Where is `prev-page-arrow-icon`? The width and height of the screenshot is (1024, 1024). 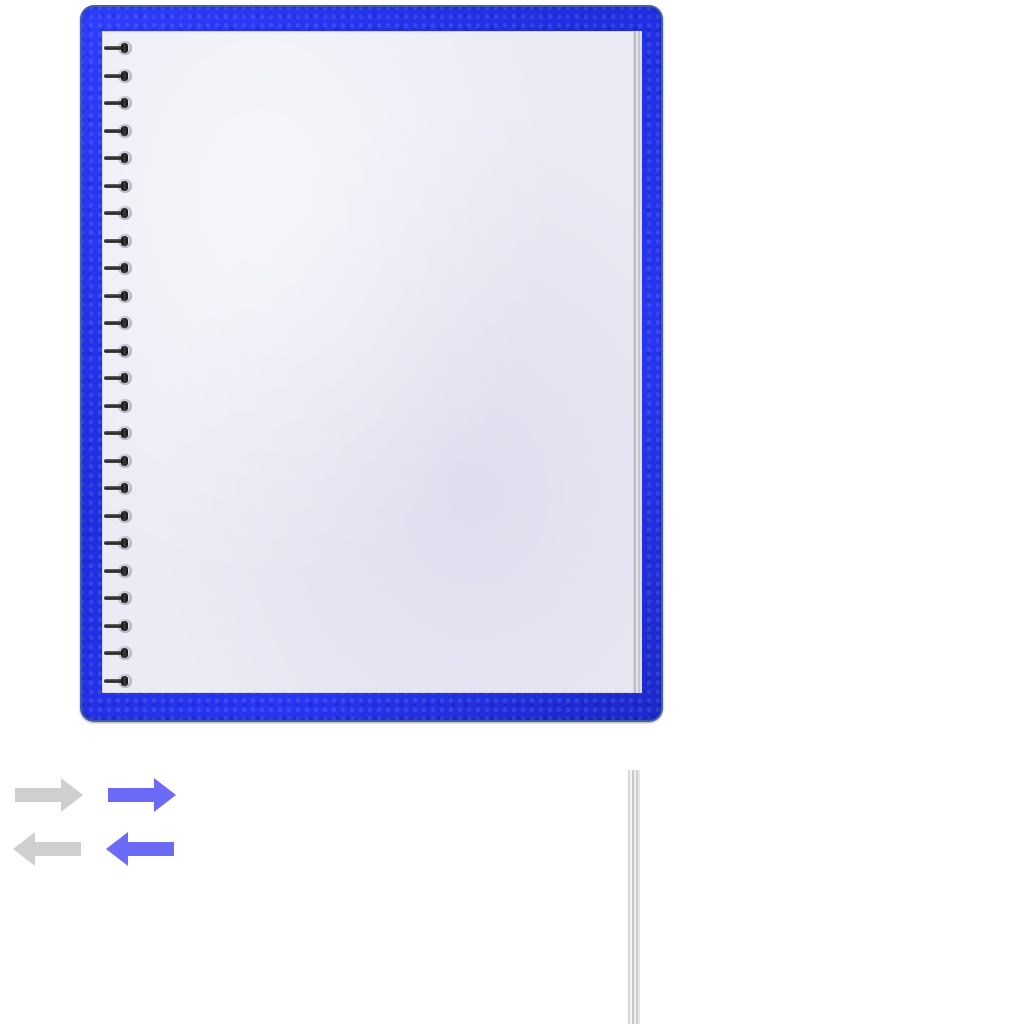
prev-page-arrow-icon is located at coordinates (141, 849).